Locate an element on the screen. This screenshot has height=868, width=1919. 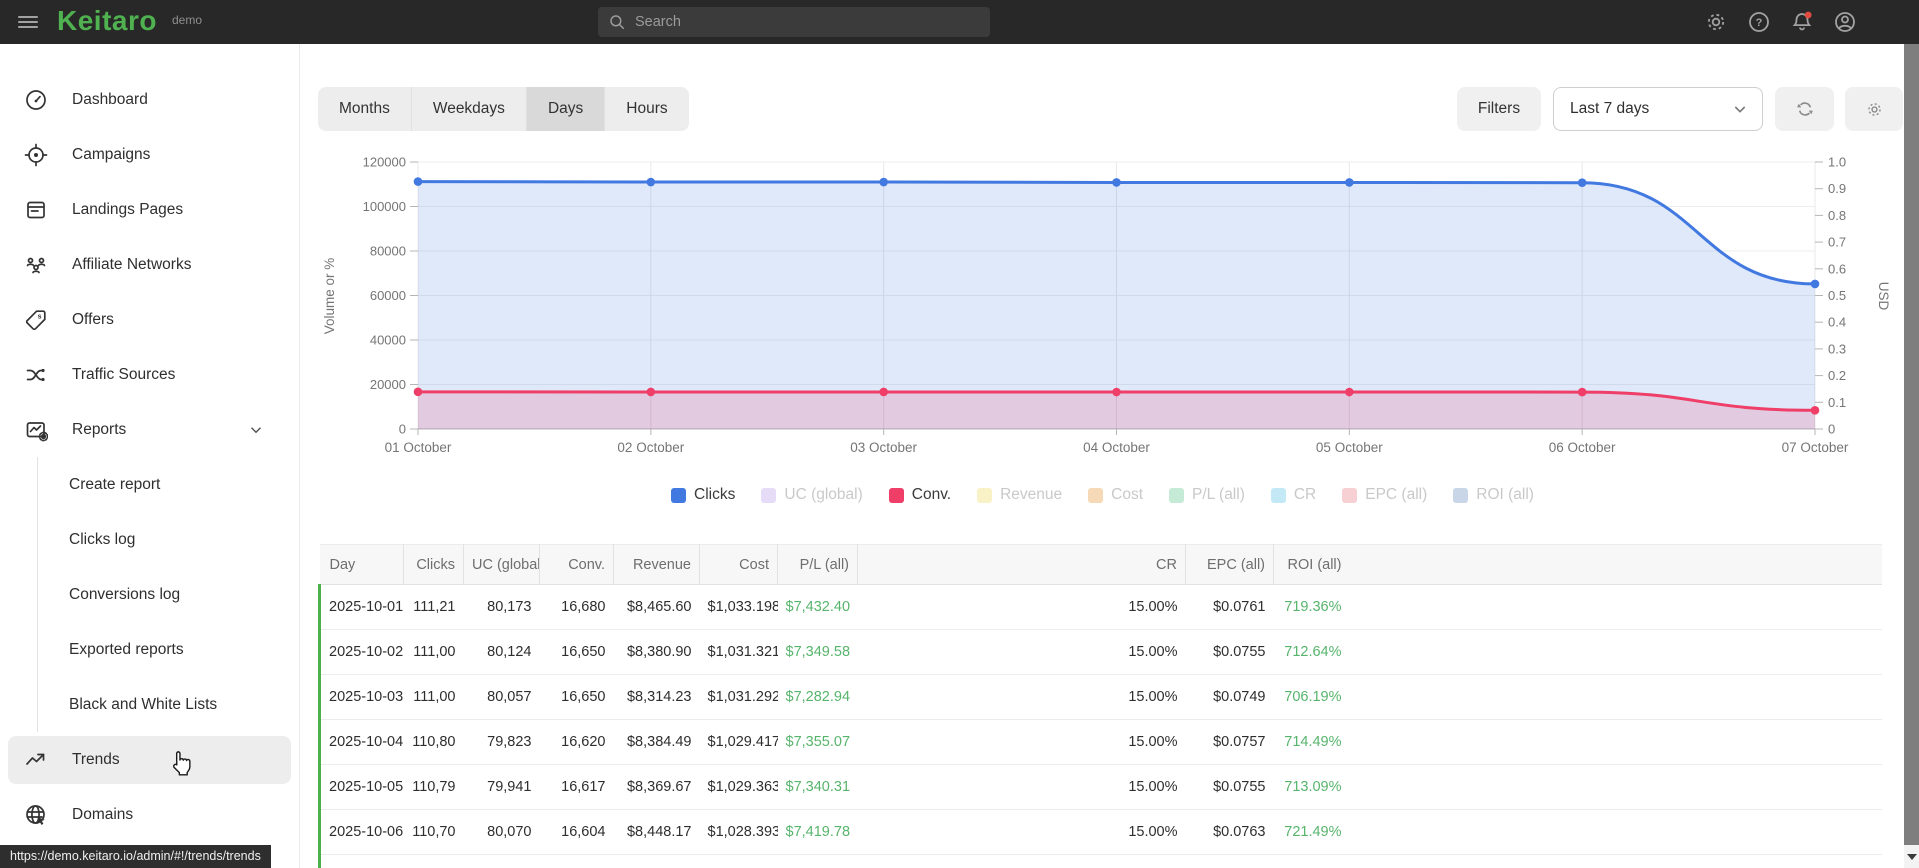
axis-label: 20000 is located at coordinates (388, 384).